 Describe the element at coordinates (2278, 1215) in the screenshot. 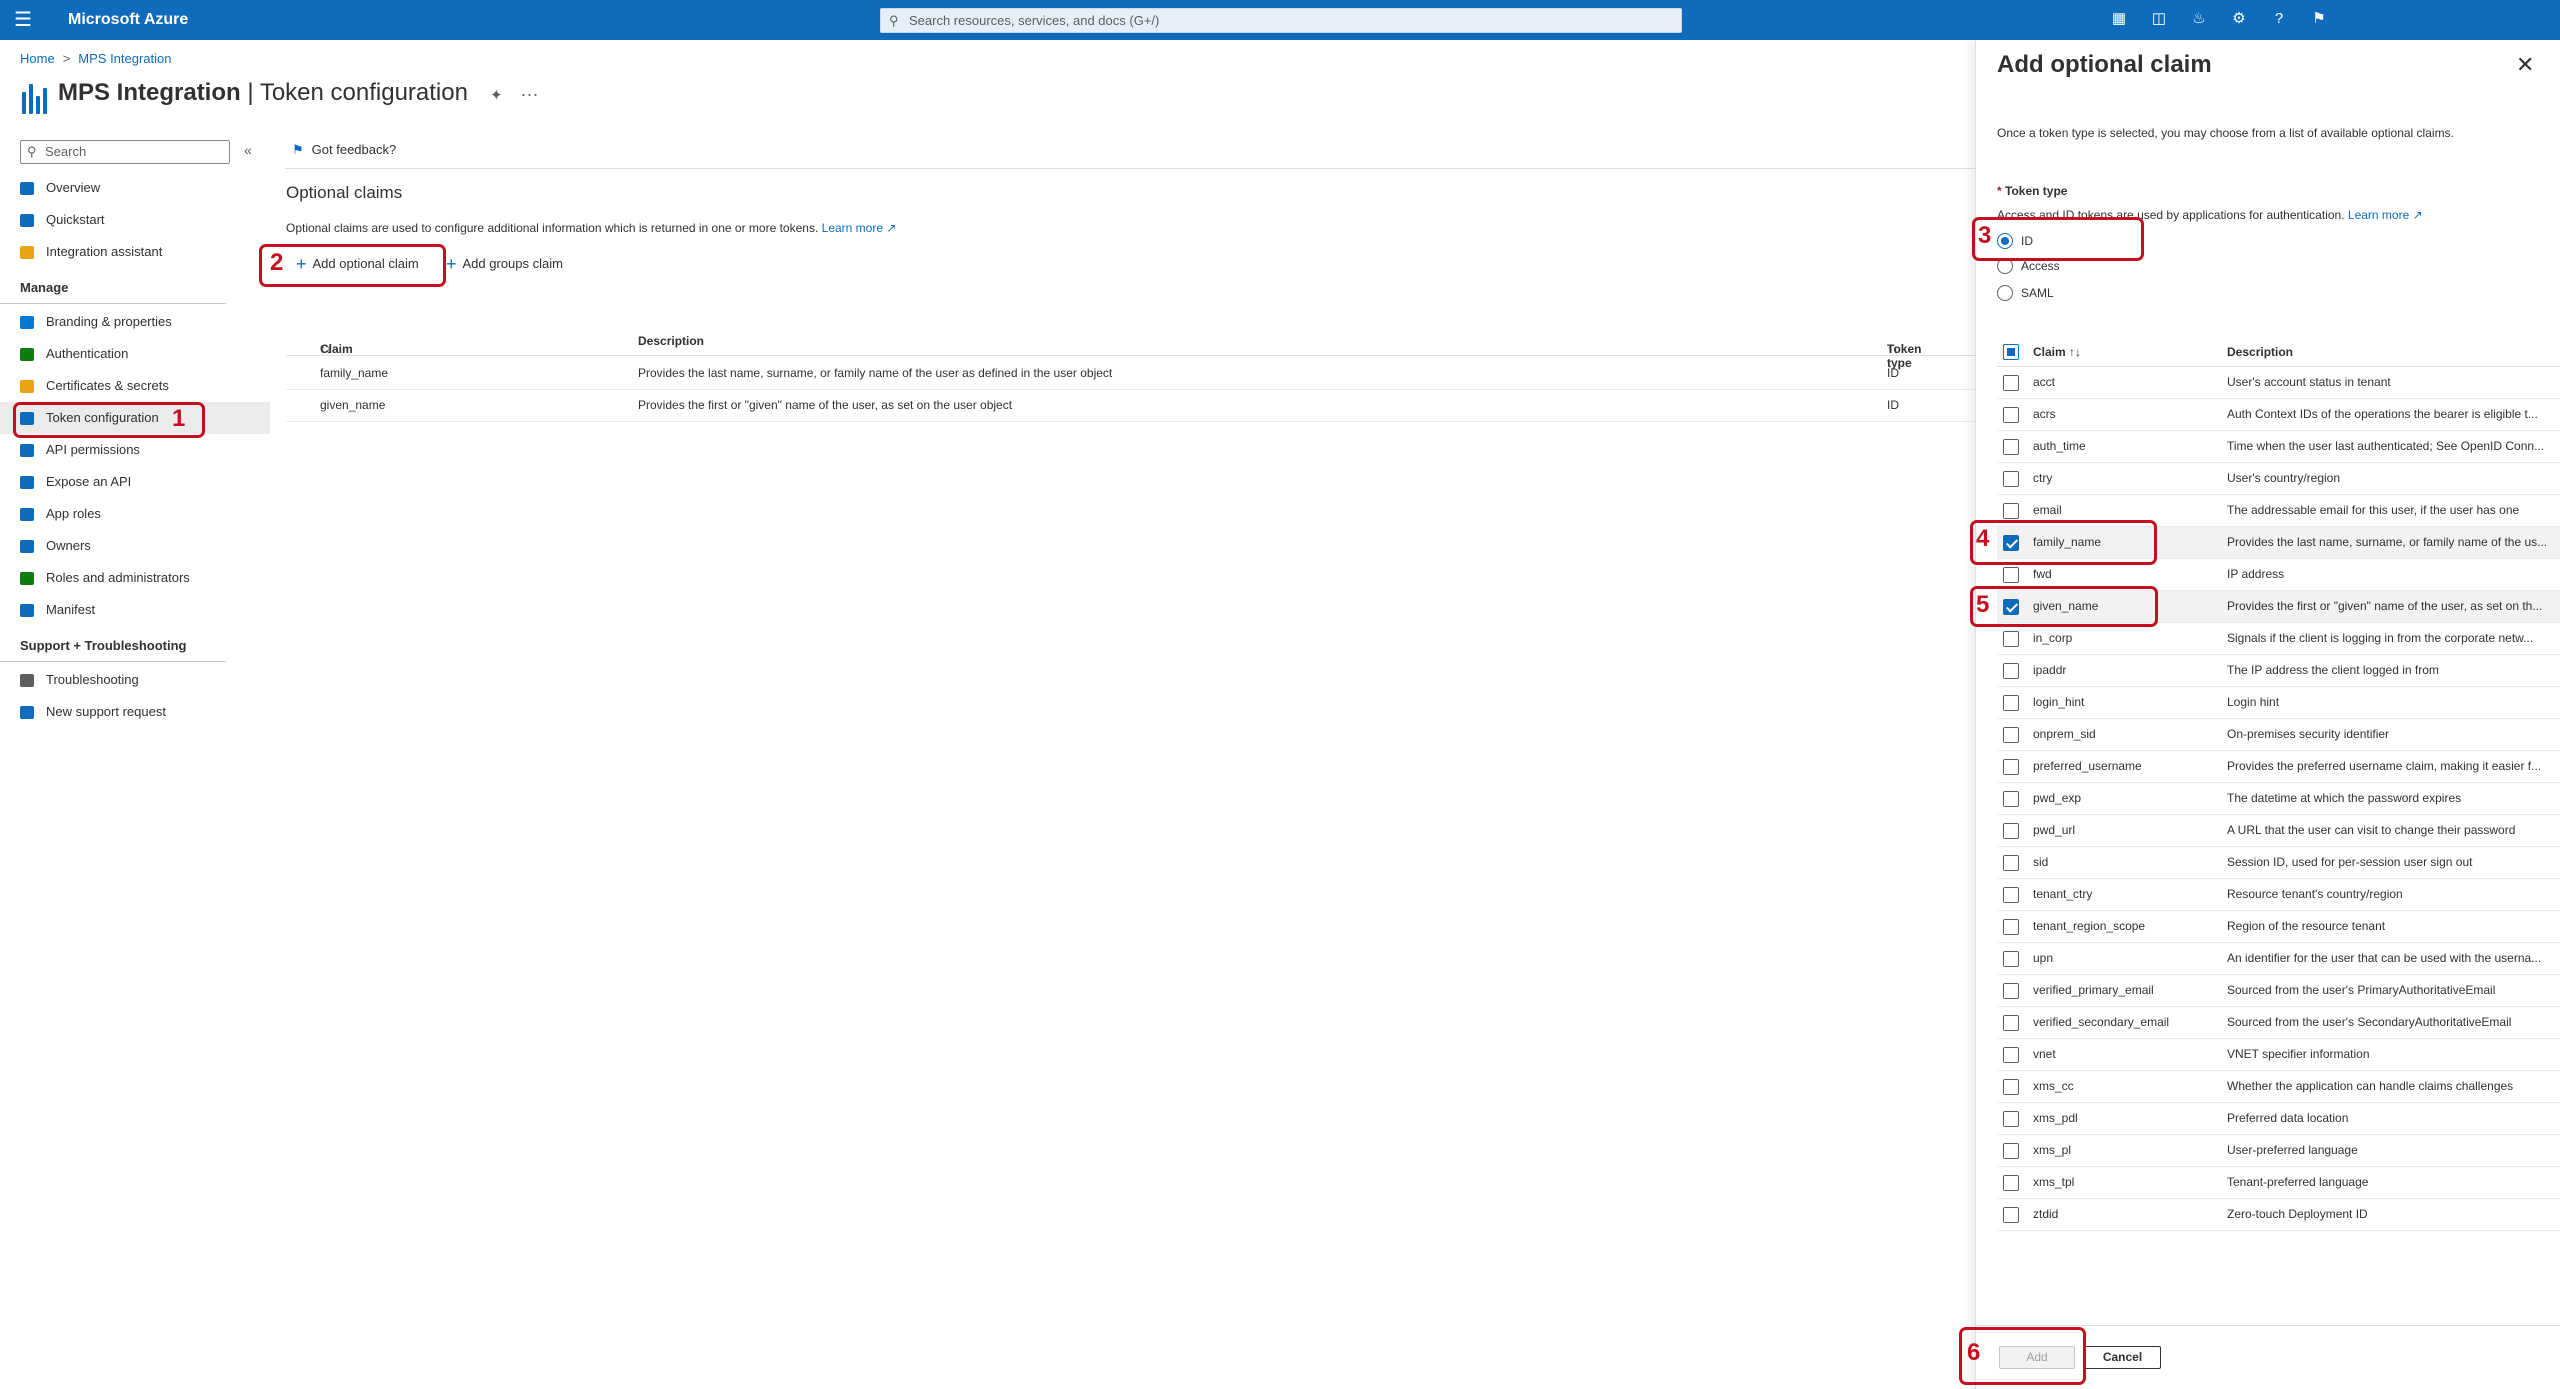

I see `claim-row: ztdid Zero-touch Deployment ID` at that location.